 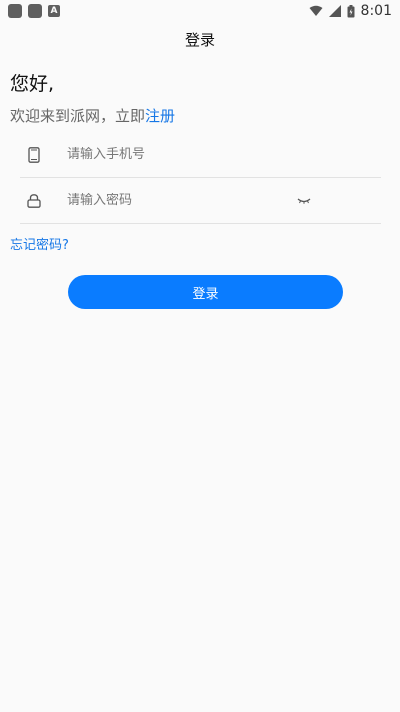 I want to click on welcome-label: 欢迎来到派网，立即, so click(x=78, y=116).